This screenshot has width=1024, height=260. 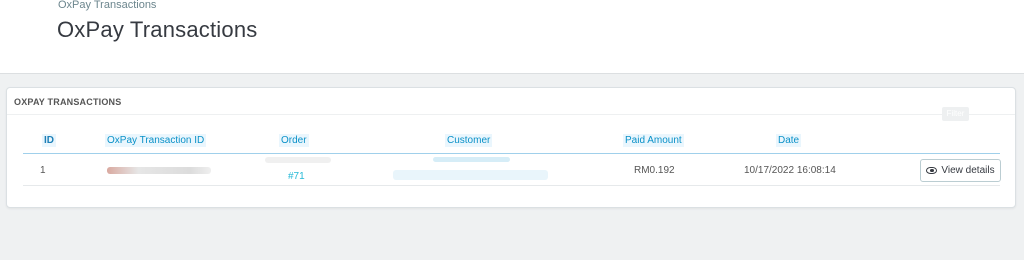 I want to click on breadcrumb: OxPay Transactions, so click(x=107, y=5).